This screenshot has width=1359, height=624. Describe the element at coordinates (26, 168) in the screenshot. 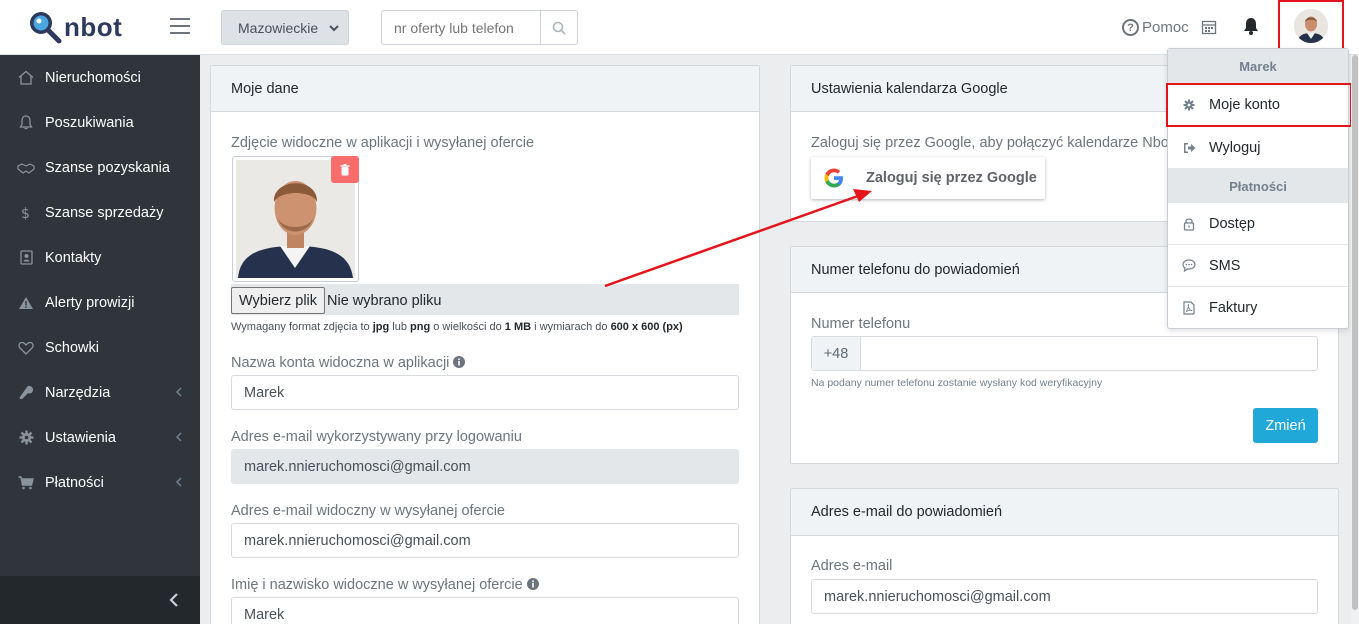

I see `handshake-icon` at that location.